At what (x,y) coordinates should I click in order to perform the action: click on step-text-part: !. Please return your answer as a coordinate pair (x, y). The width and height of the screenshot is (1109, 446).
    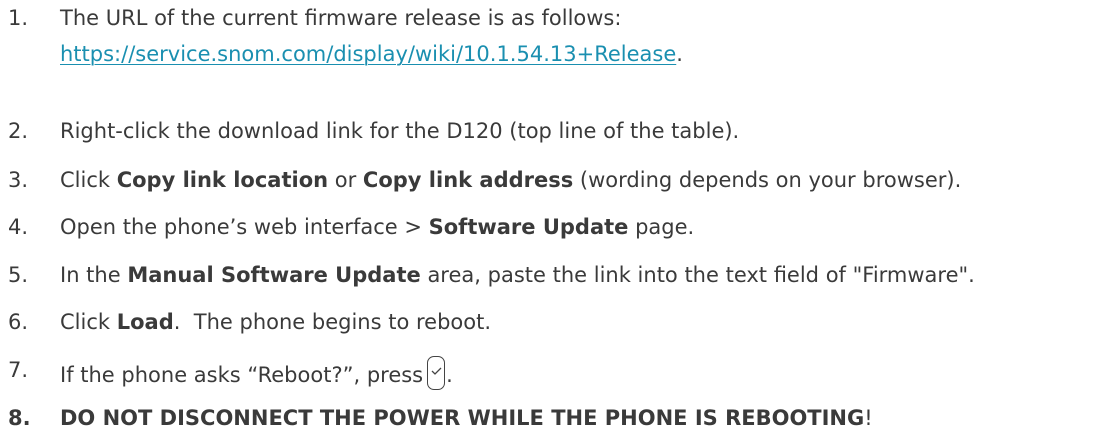
    Looking at the image, I should click on (868, 418).